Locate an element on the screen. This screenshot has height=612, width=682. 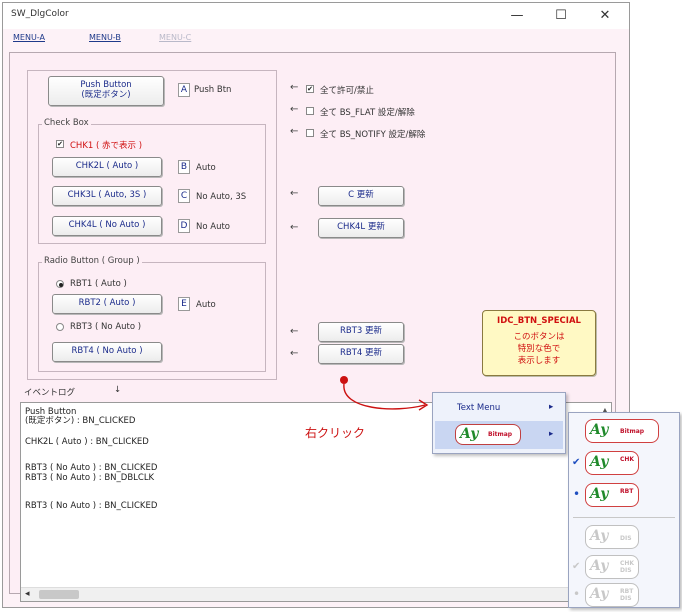
push-hotkey: A is located at coordinates (184, 90).